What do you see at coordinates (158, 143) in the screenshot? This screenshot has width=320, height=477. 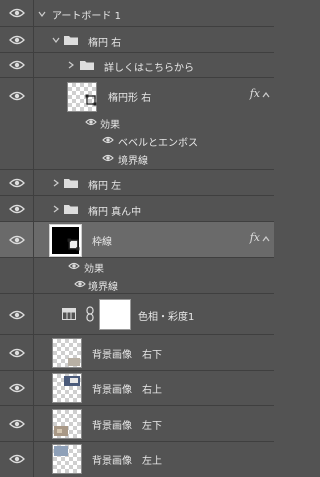 I see `effect-bevel-emboss: ベベルとエンボス` at bounding box center [158, 143].